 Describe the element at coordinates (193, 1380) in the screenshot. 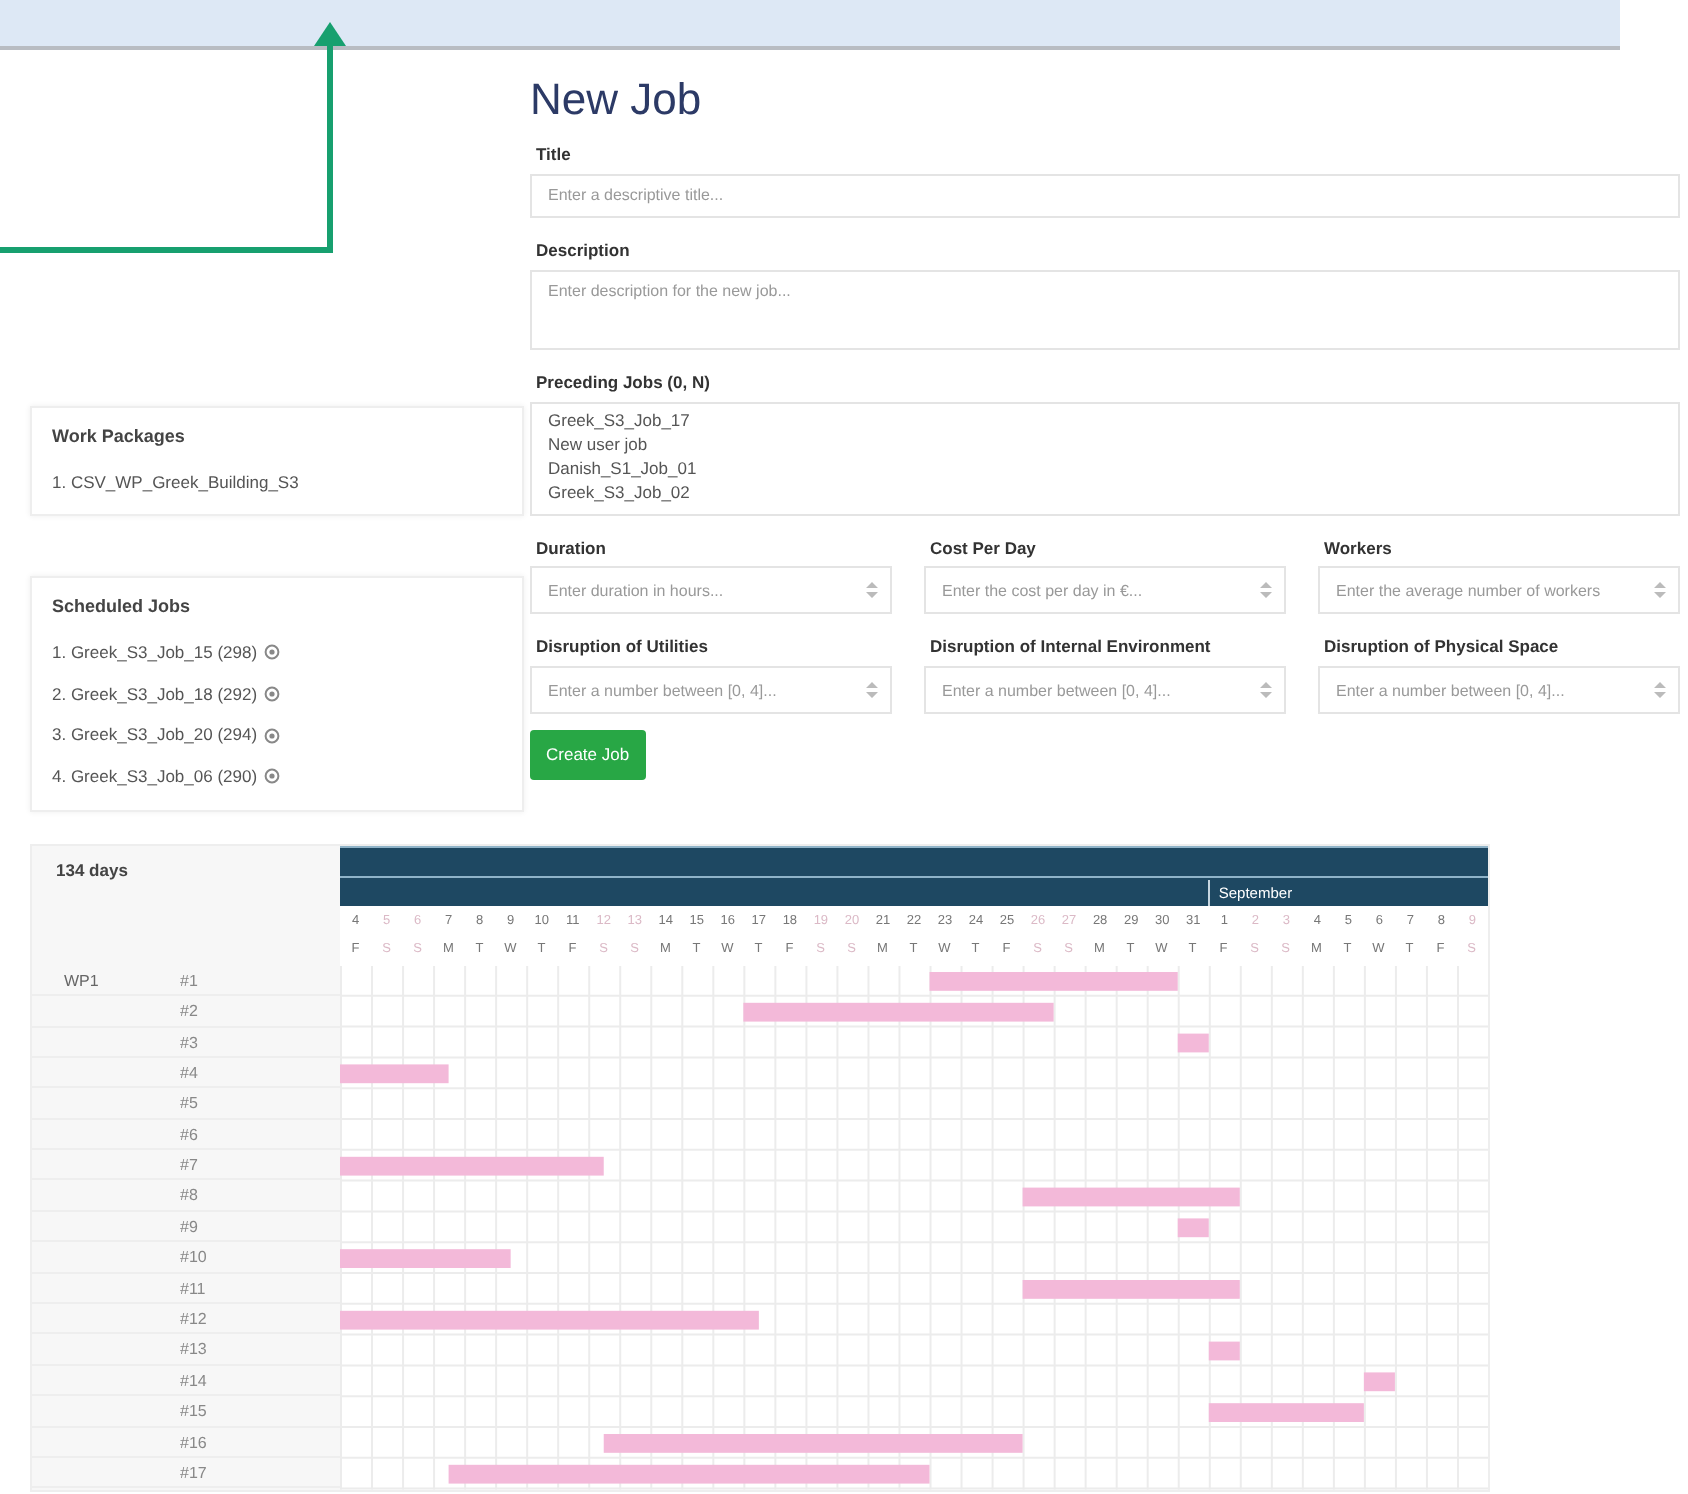

I see `job-label: #14` at that location.